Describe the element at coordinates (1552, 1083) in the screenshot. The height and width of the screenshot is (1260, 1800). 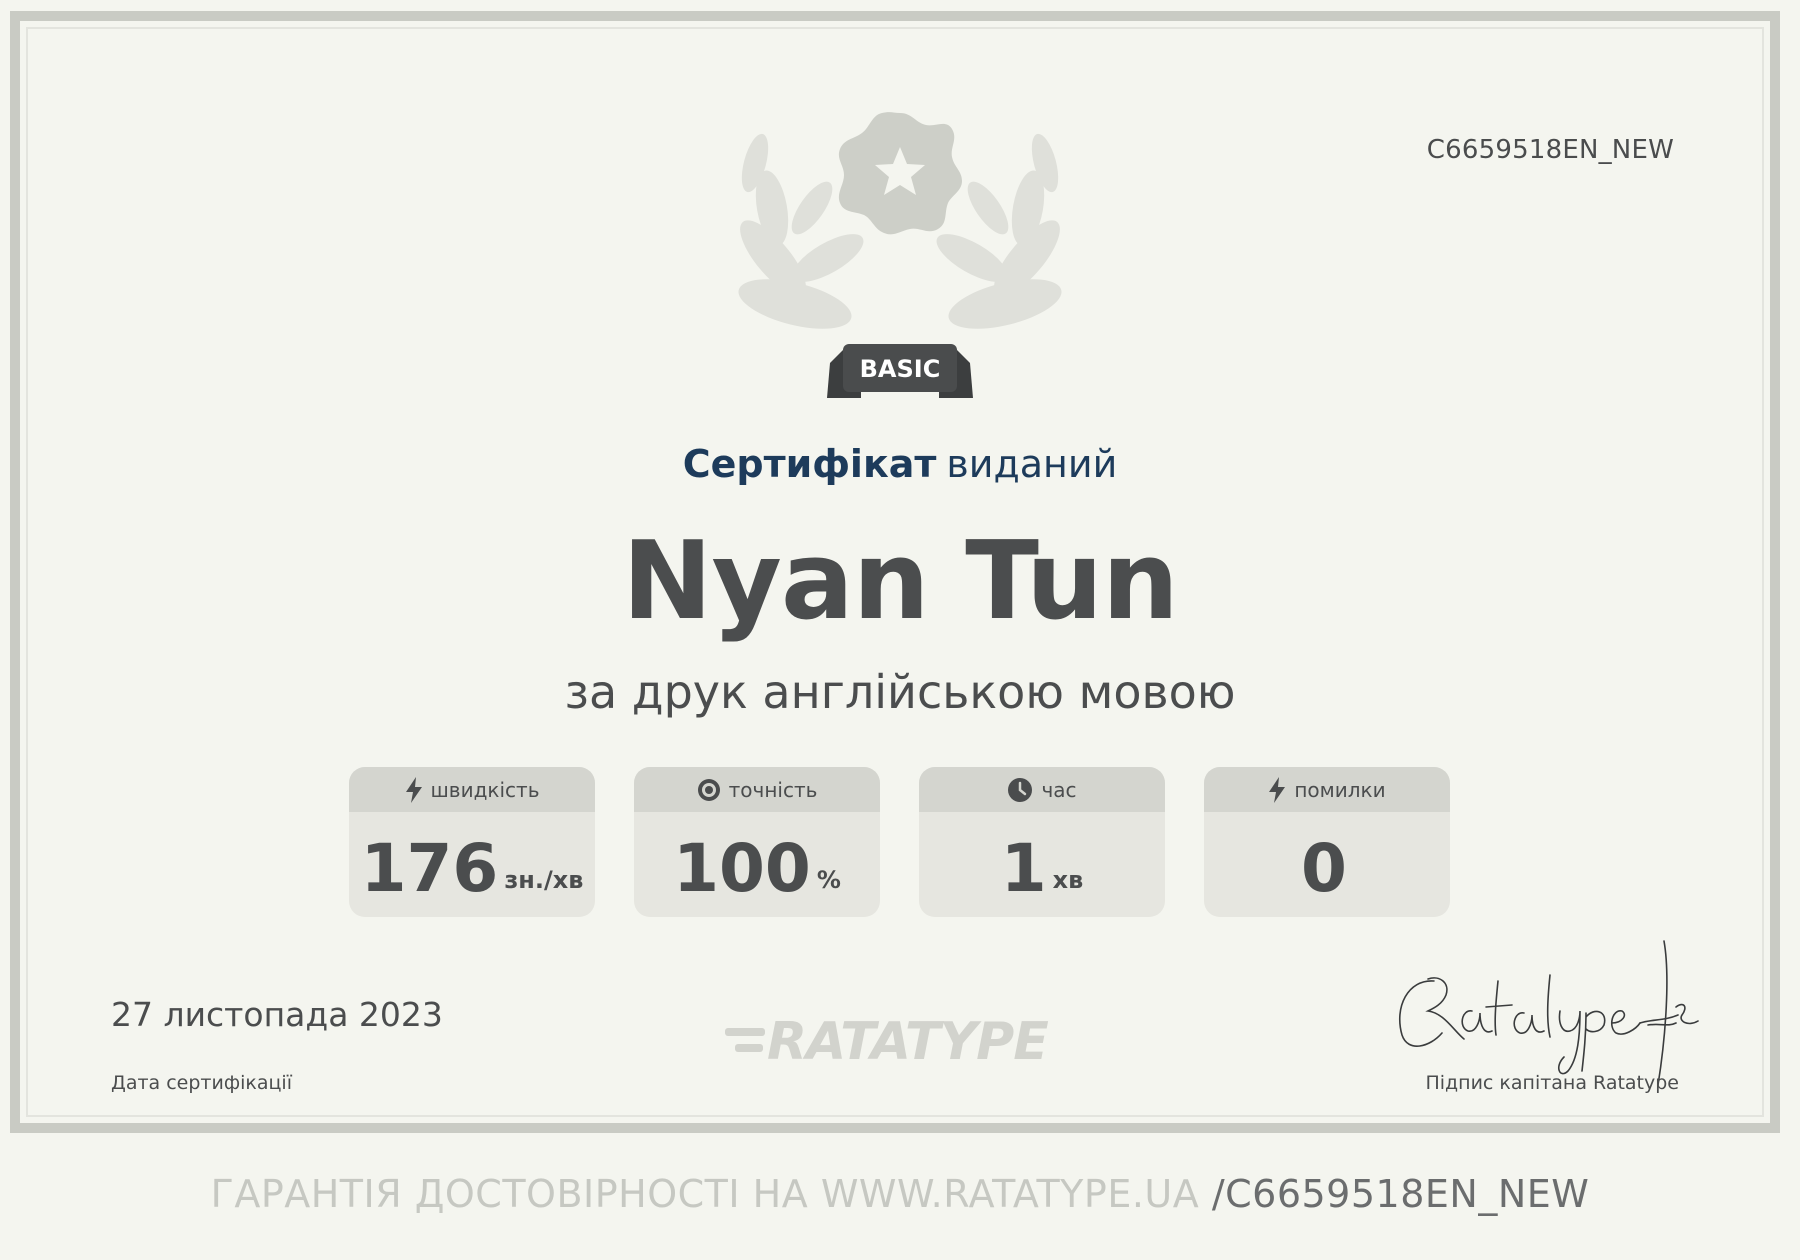
I see `signature-caption: Підпис капітана Ratatype` at that location.